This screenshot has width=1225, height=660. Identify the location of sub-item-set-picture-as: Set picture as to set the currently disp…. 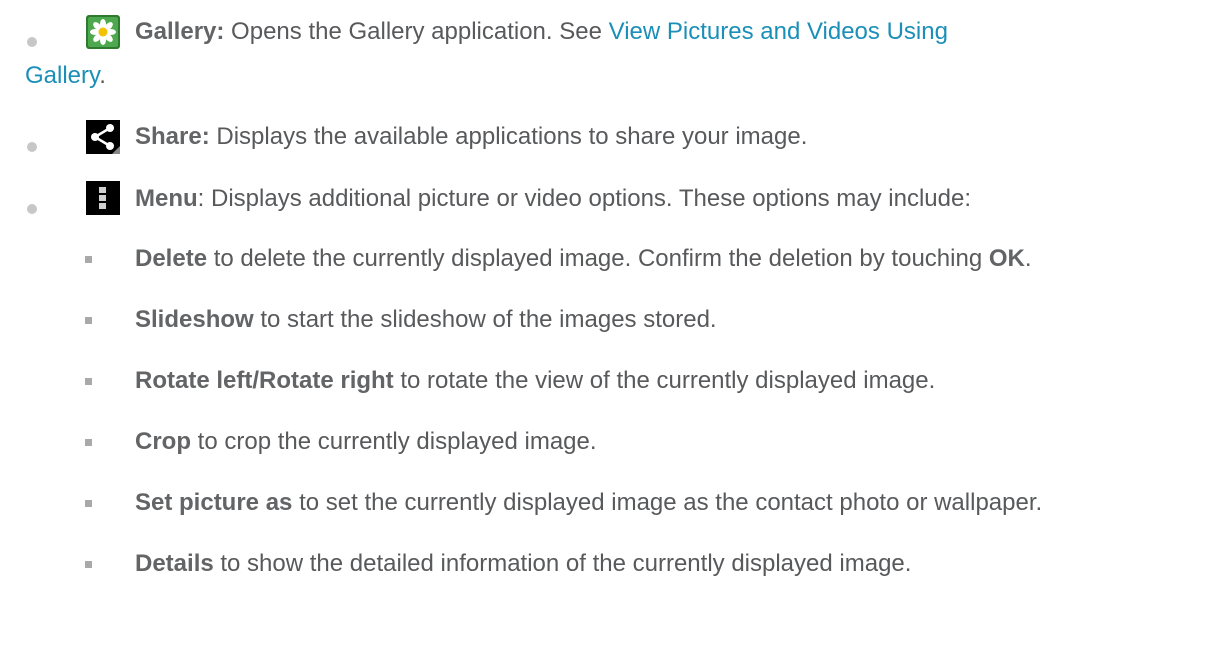
(612, 503).